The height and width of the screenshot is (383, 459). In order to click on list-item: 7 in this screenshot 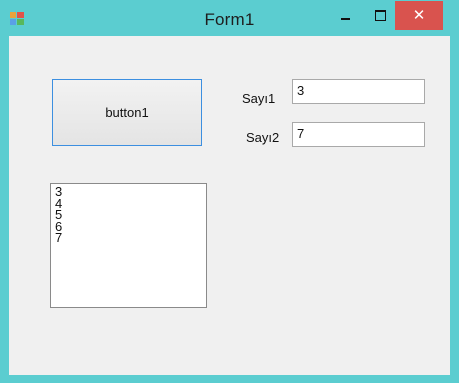, I will do `click(130, 237)`.